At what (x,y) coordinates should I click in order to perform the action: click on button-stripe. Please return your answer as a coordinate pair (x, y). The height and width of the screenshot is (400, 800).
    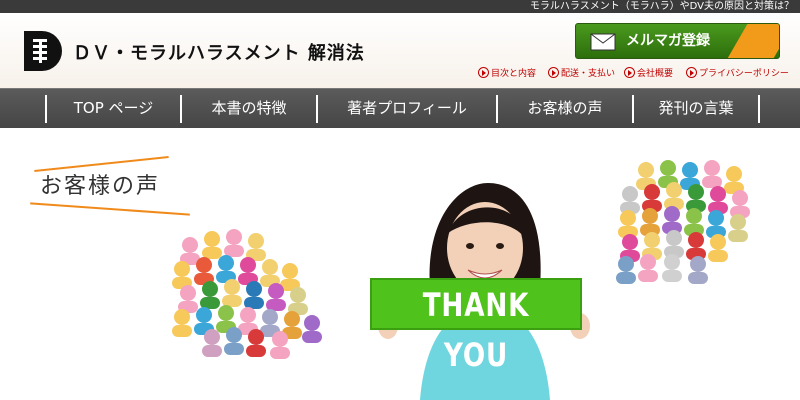
    Looking at the image, I should click on (752, 41).